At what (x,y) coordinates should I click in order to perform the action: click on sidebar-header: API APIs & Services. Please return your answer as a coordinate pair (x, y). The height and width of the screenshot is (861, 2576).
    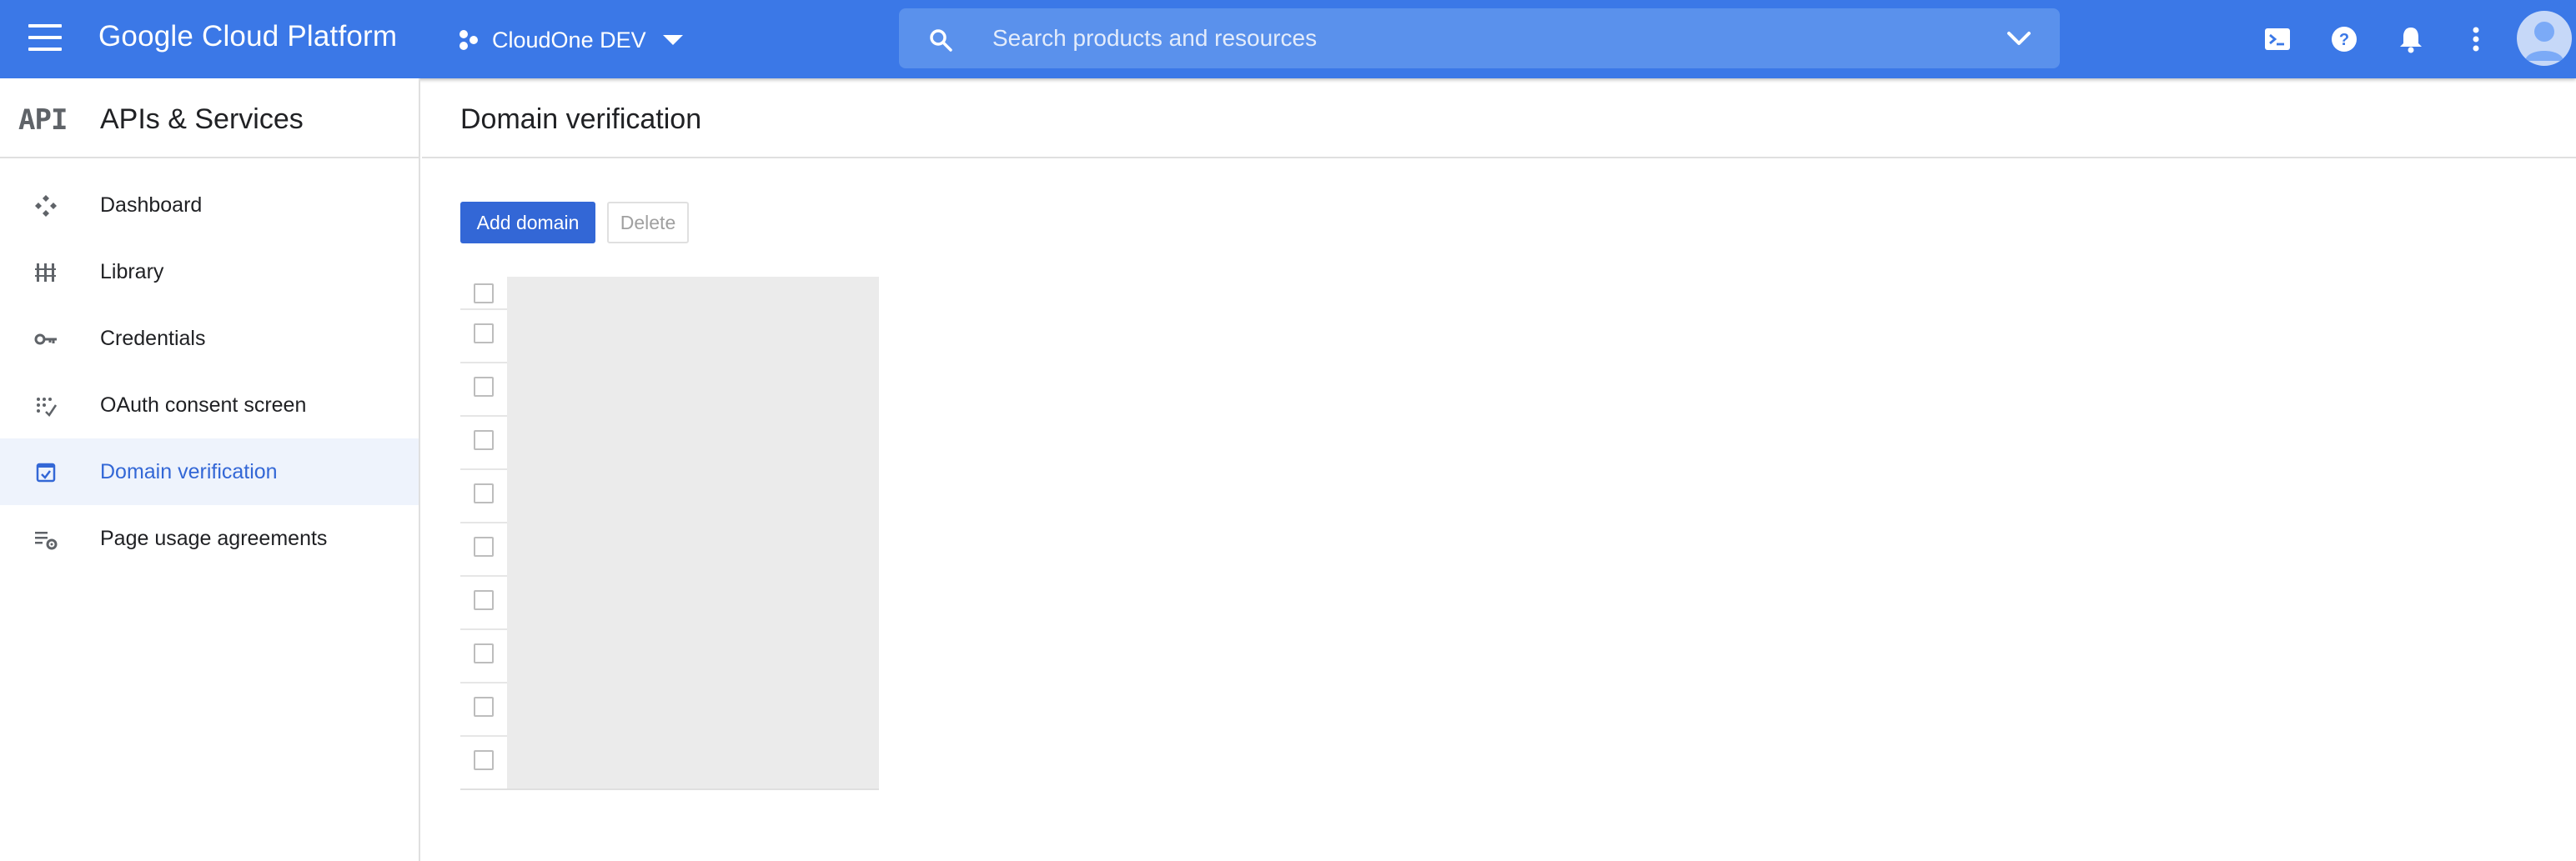
    Looking at the image, I should click on (209, 118).